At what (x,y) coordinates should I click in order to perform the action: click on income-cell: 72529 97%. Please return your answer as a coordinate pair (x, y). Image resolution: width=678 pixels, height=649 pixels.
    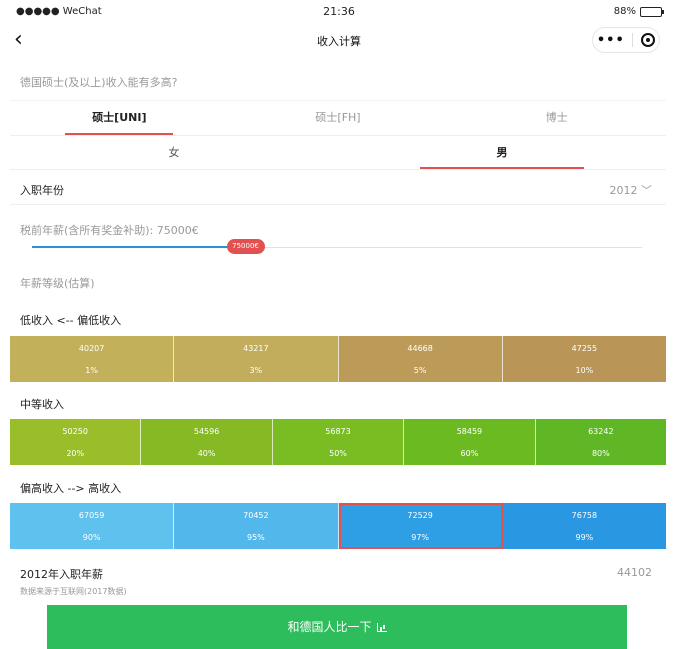
    Looking at the image, I should click on (420, 526).